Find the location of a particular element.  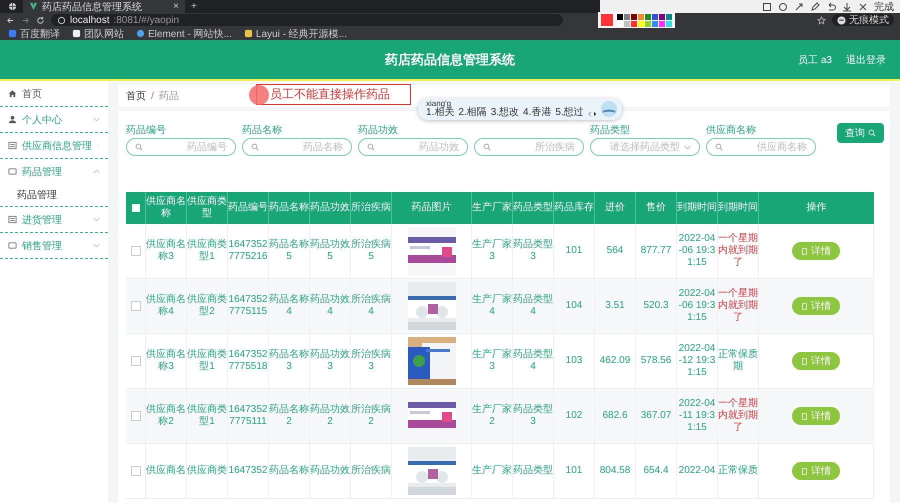

search-field: 药品功效 is located at coordinates (413, 147).